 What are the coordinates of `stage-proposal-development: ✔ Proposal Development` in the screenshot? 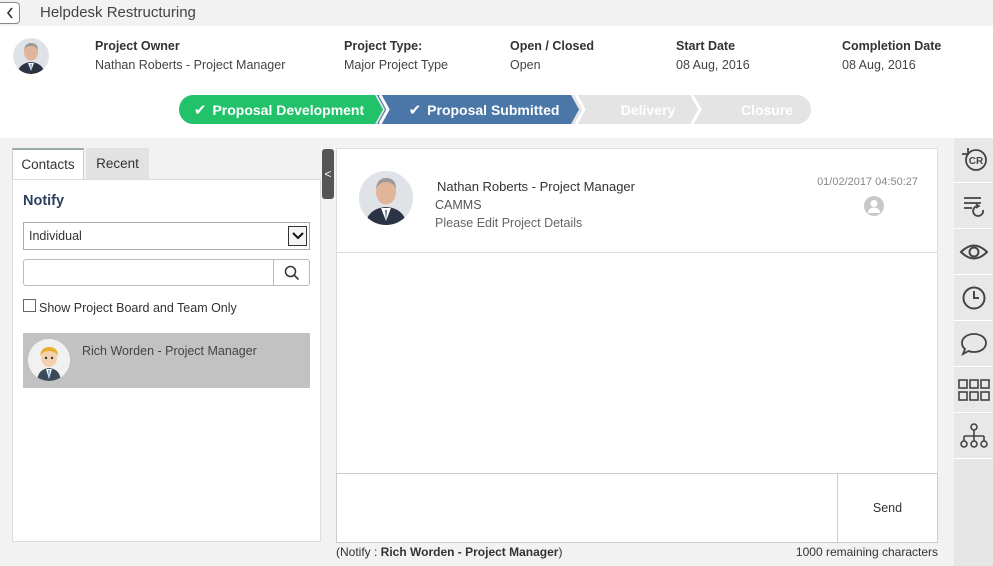 It's located at (279, 109).